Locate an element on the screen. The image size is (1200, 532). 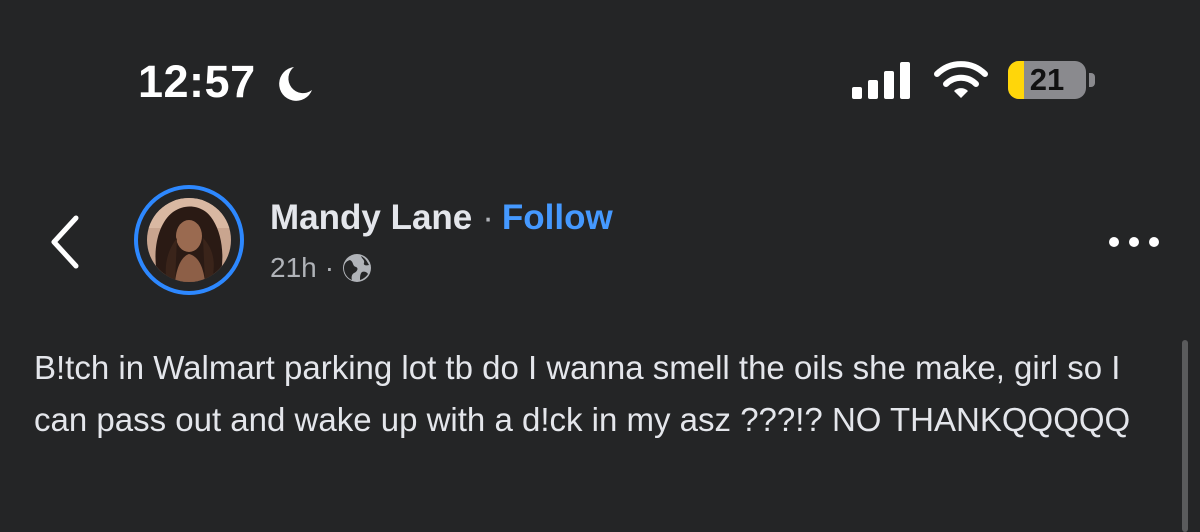
signal-icon is located at coordinates (881, 80).